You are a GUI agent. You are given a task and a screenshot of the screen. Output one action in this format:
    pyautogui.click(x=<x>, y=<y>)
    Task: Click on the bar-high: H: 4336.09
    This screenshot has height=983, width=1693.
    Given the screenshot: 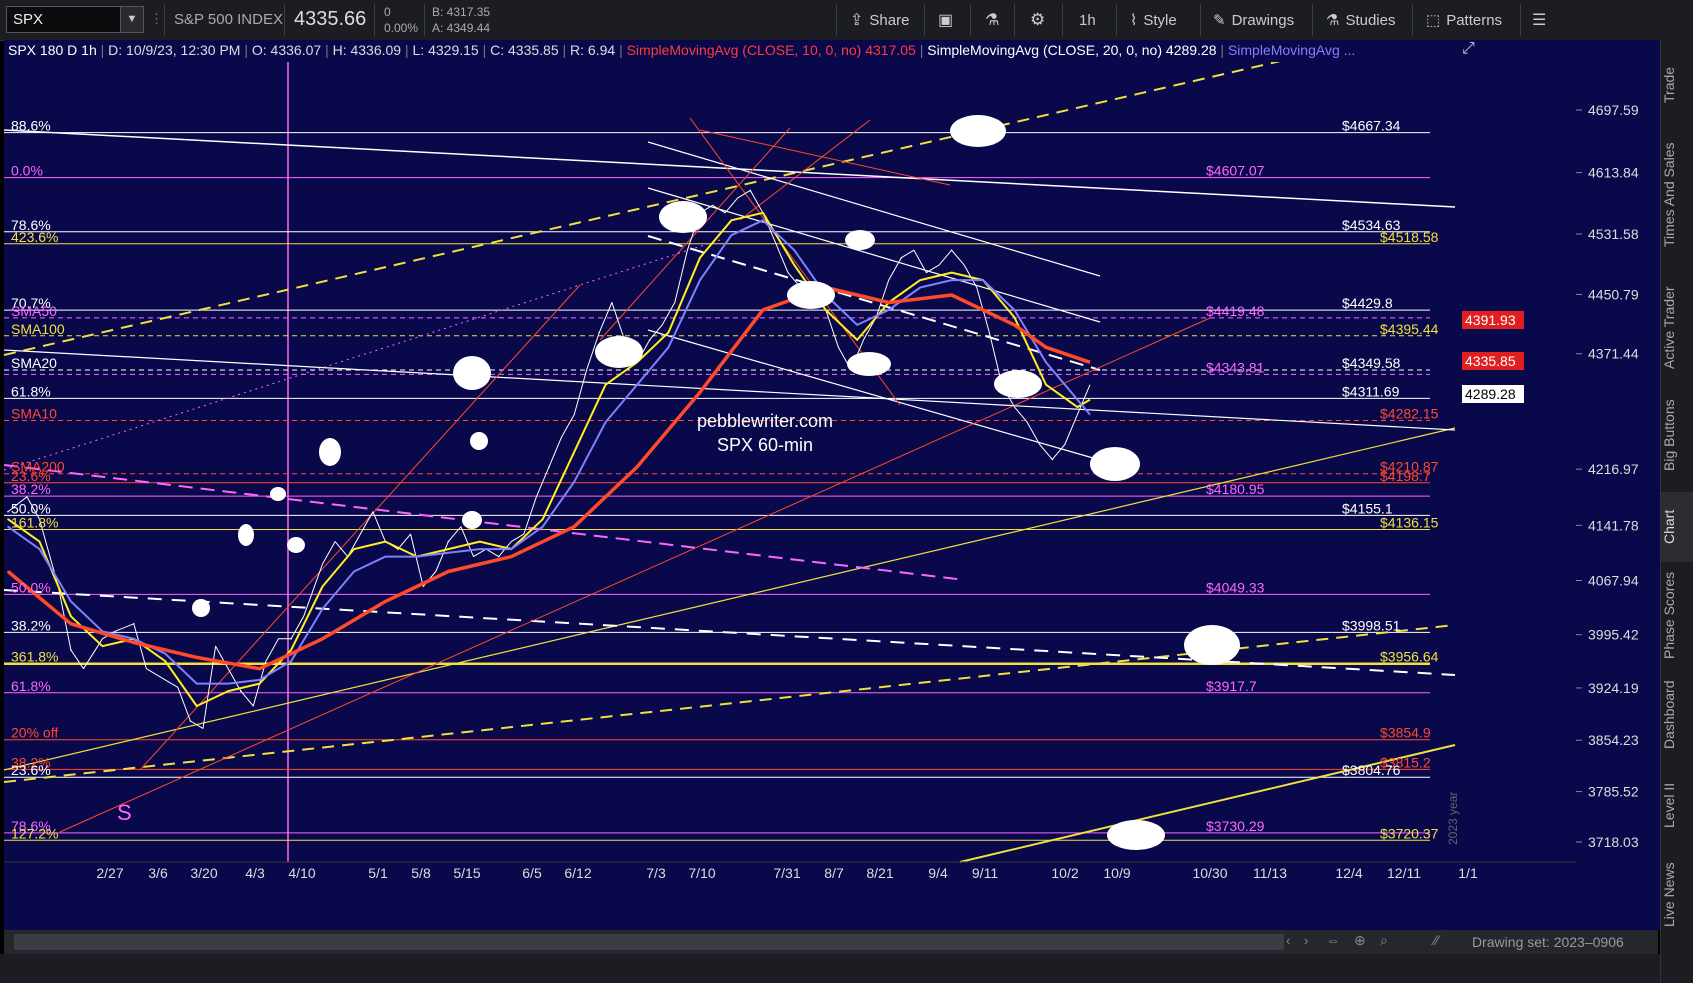 What is the action you would take?
    pyautogui.click(x=367, y=50)
    